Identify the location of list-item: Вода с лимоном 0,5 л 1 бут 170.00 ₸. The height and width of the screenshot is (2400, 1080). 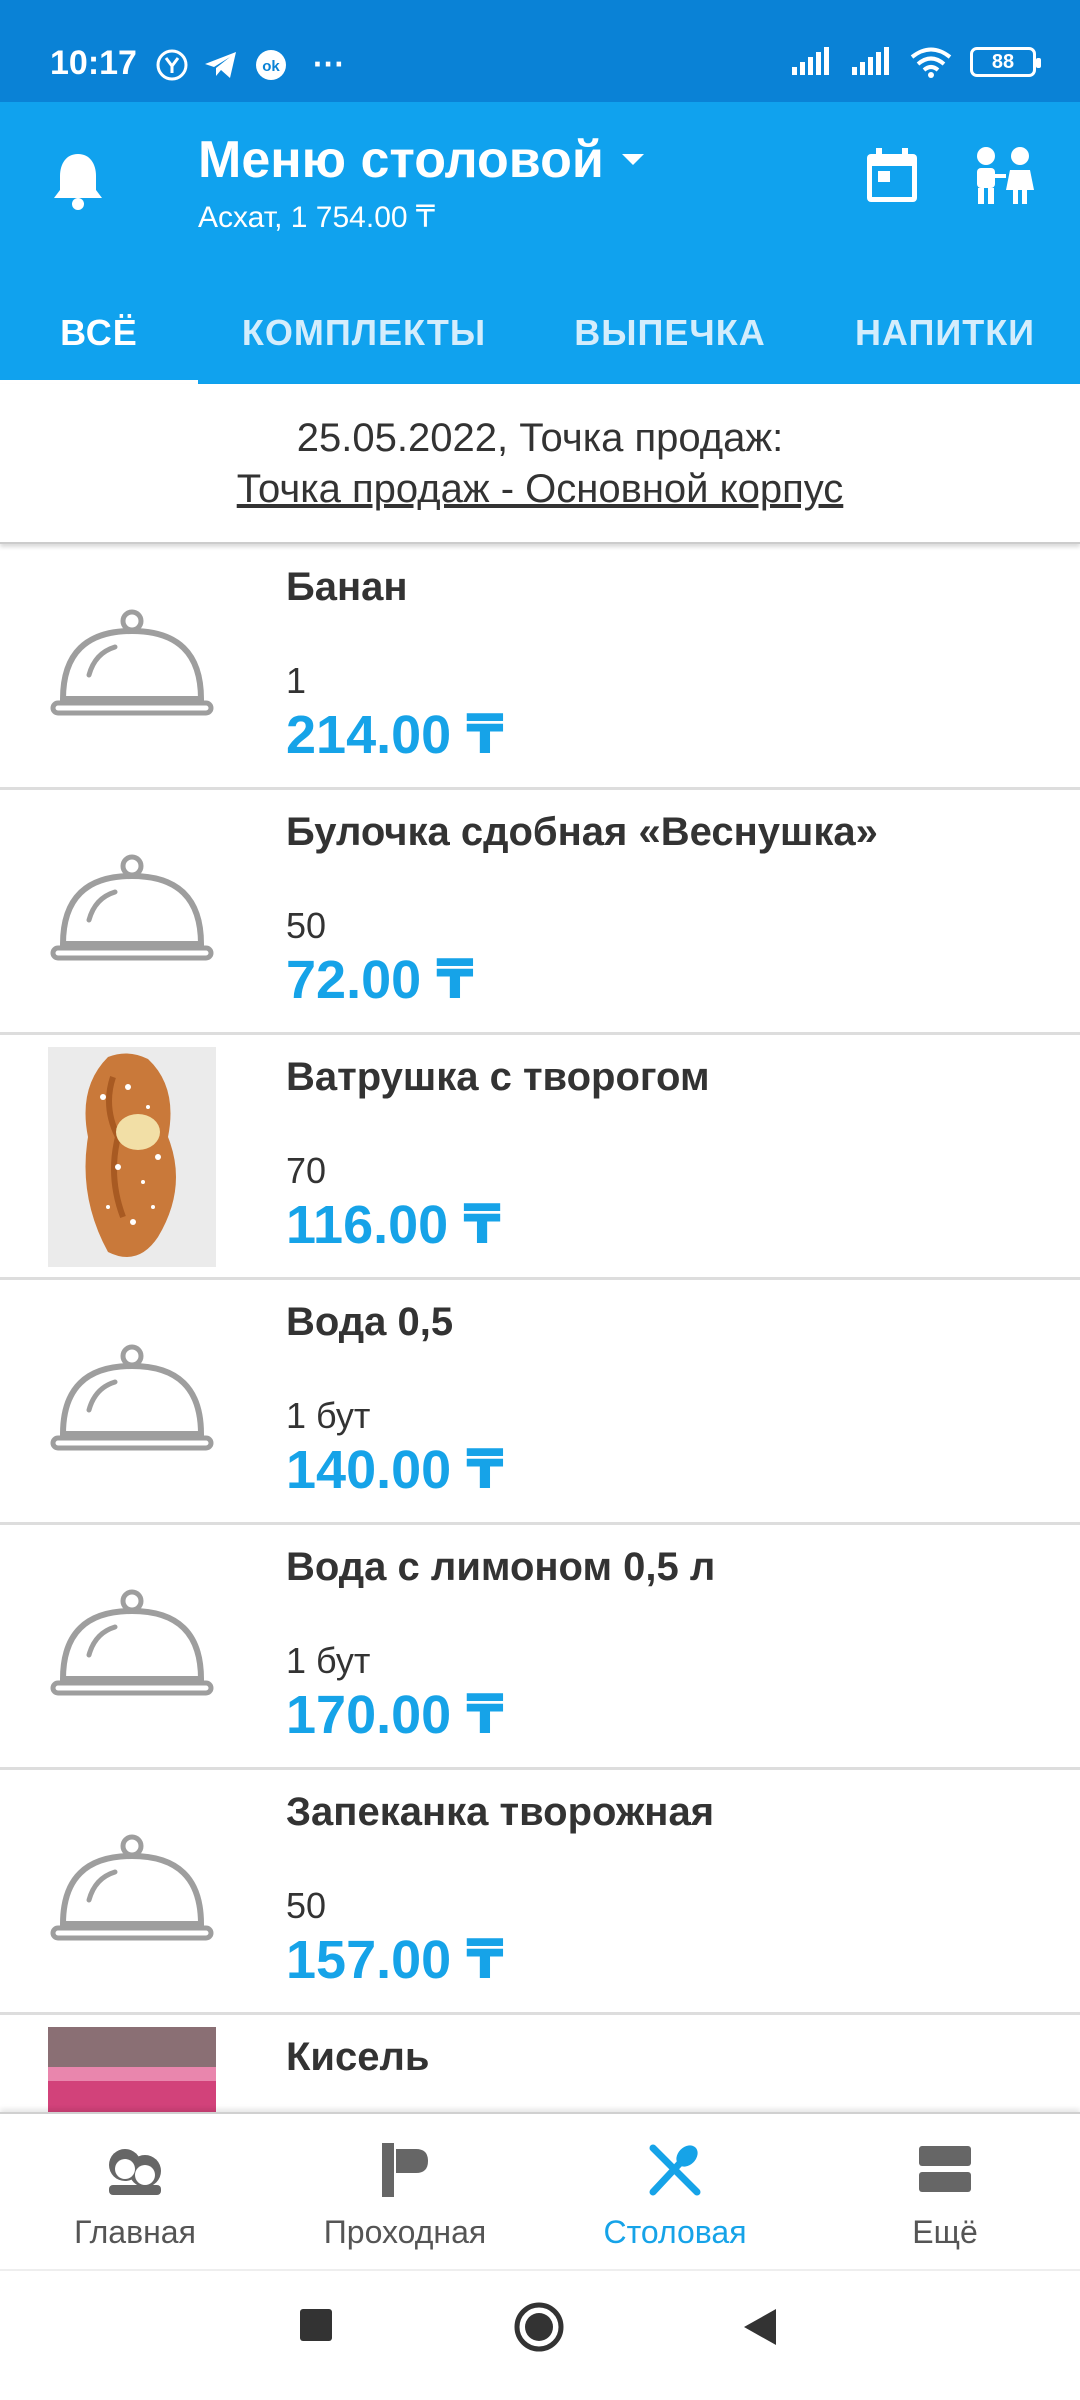
(540, 1647).